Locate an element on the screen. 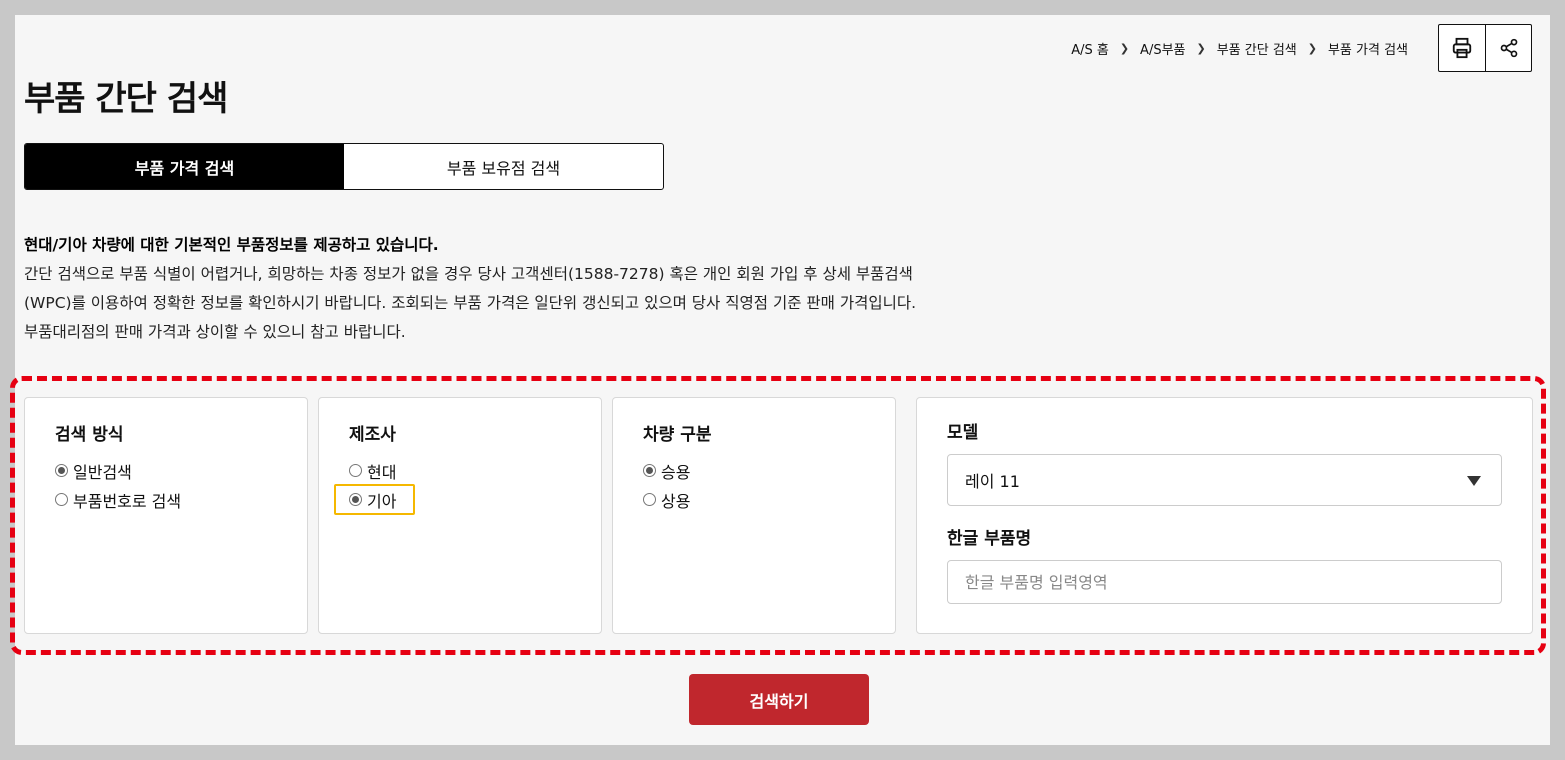 The image size is (1565, 760). breadcrumb-as-parts: A/S부품 is located at coordinates (1162, 48).